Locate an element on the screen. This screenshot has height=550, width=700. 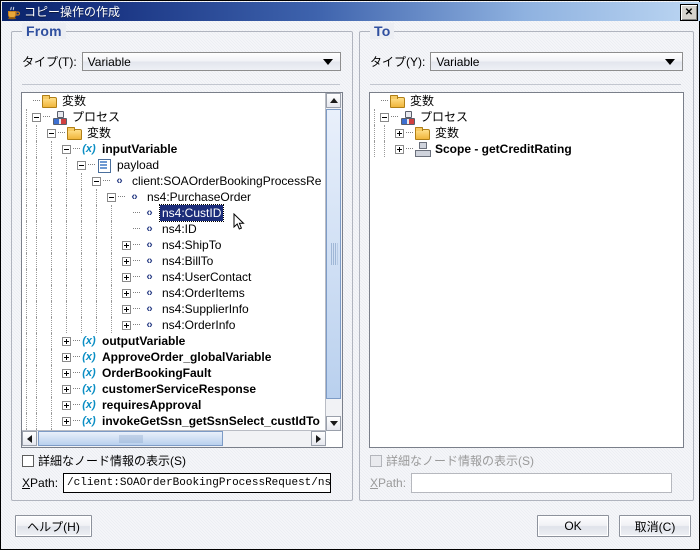
tree-node: ‹› ns4:UserContact is located at coordinates (173, 277).